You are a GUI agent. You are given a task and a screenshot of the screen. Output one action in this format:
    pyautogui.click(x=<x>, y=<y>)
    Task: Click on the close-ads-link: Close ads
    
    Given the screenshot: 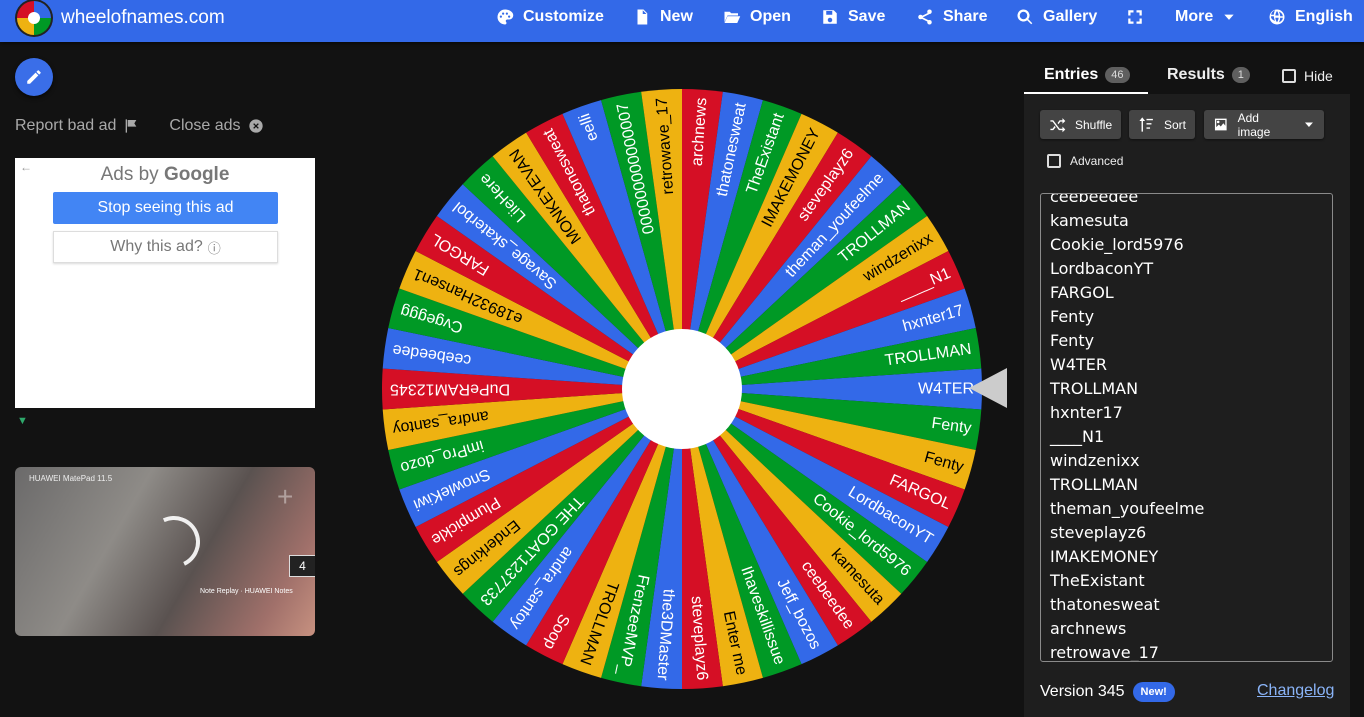 What is the action you would take?
    pyautogui.click(x=216, y=126)
    